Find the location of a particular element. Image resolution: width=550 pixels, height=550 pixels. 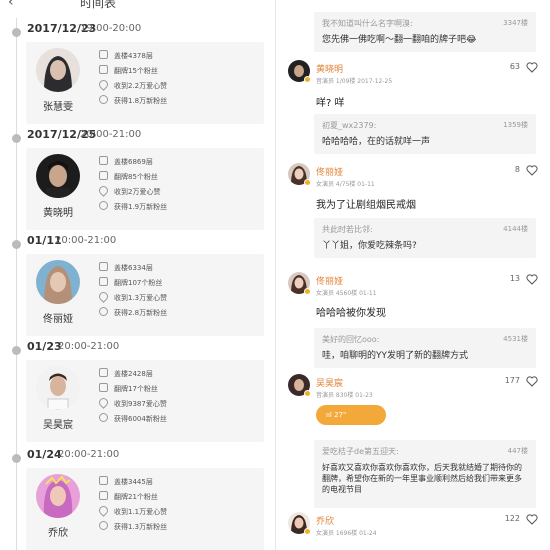

comment-author: 吴昊宸 is located at coordinates (329, 382).